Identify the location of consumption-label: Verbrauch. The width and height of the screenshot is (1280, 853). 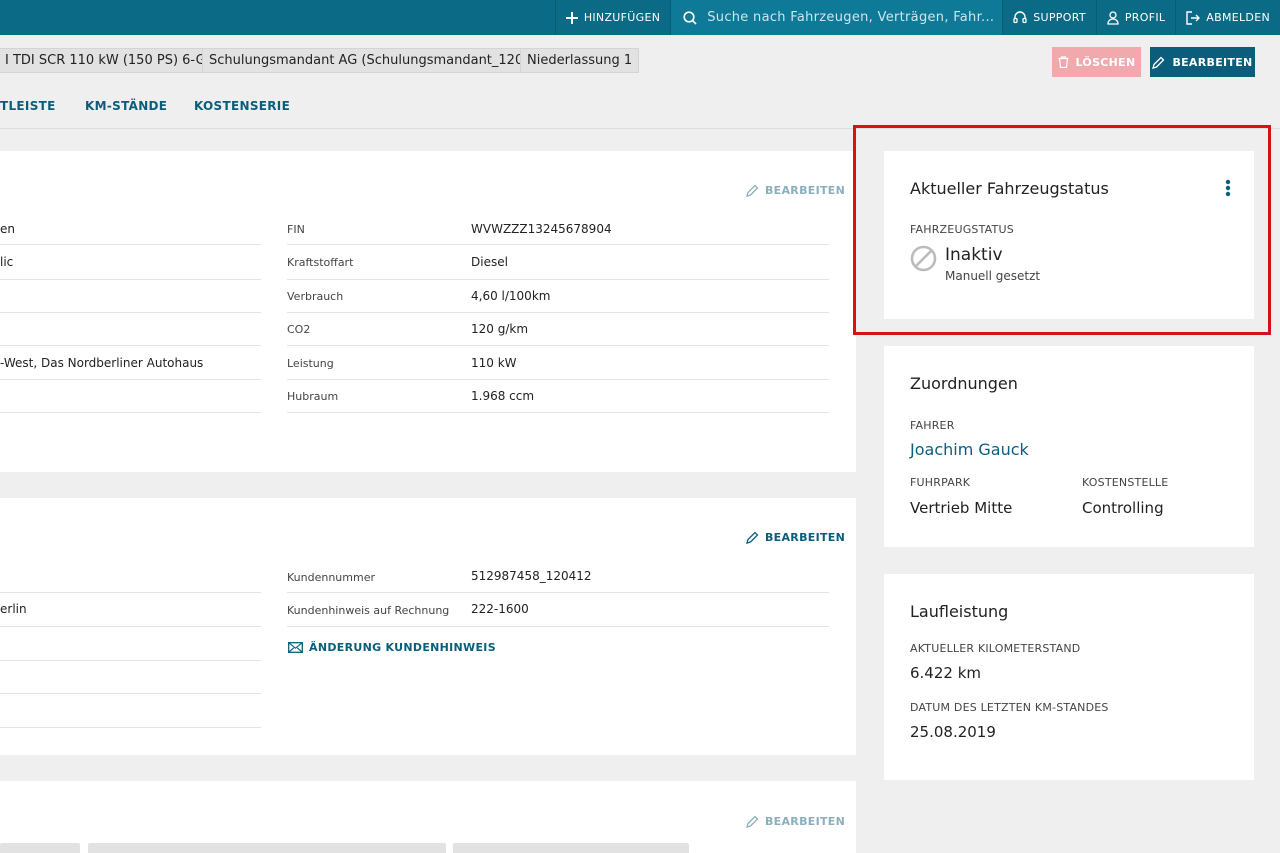
(315, 296).